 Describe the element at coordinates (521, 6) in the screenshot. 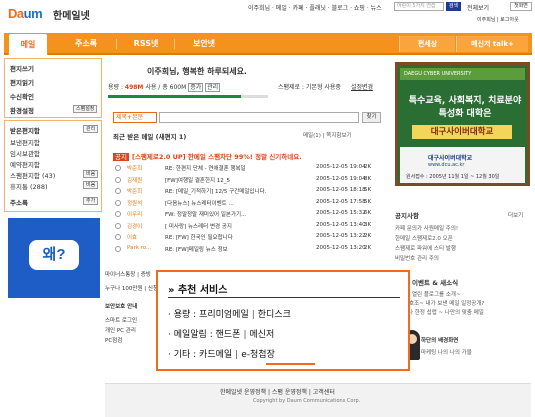

I see `home-button: 첫화면` at that location.